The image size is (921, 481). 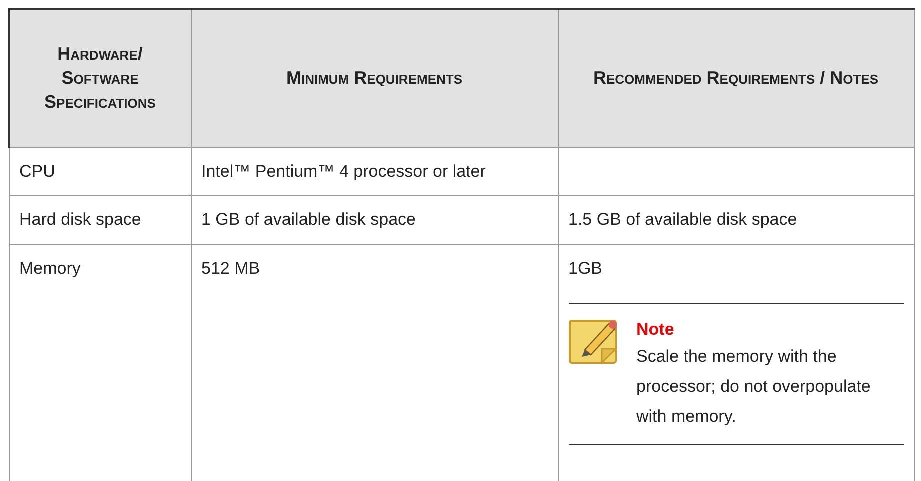 What do you see at coordinates (100, 362) in the screenshot?
I see `table-cell: Memory` at bounding box center [100, 362].